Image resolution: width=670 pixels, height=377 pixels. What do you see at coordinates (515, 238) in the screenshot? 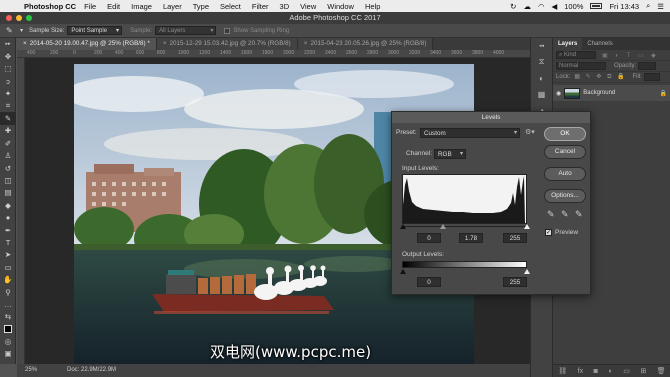
I see `input-white-field: 255` at bounding box center [515, 238].